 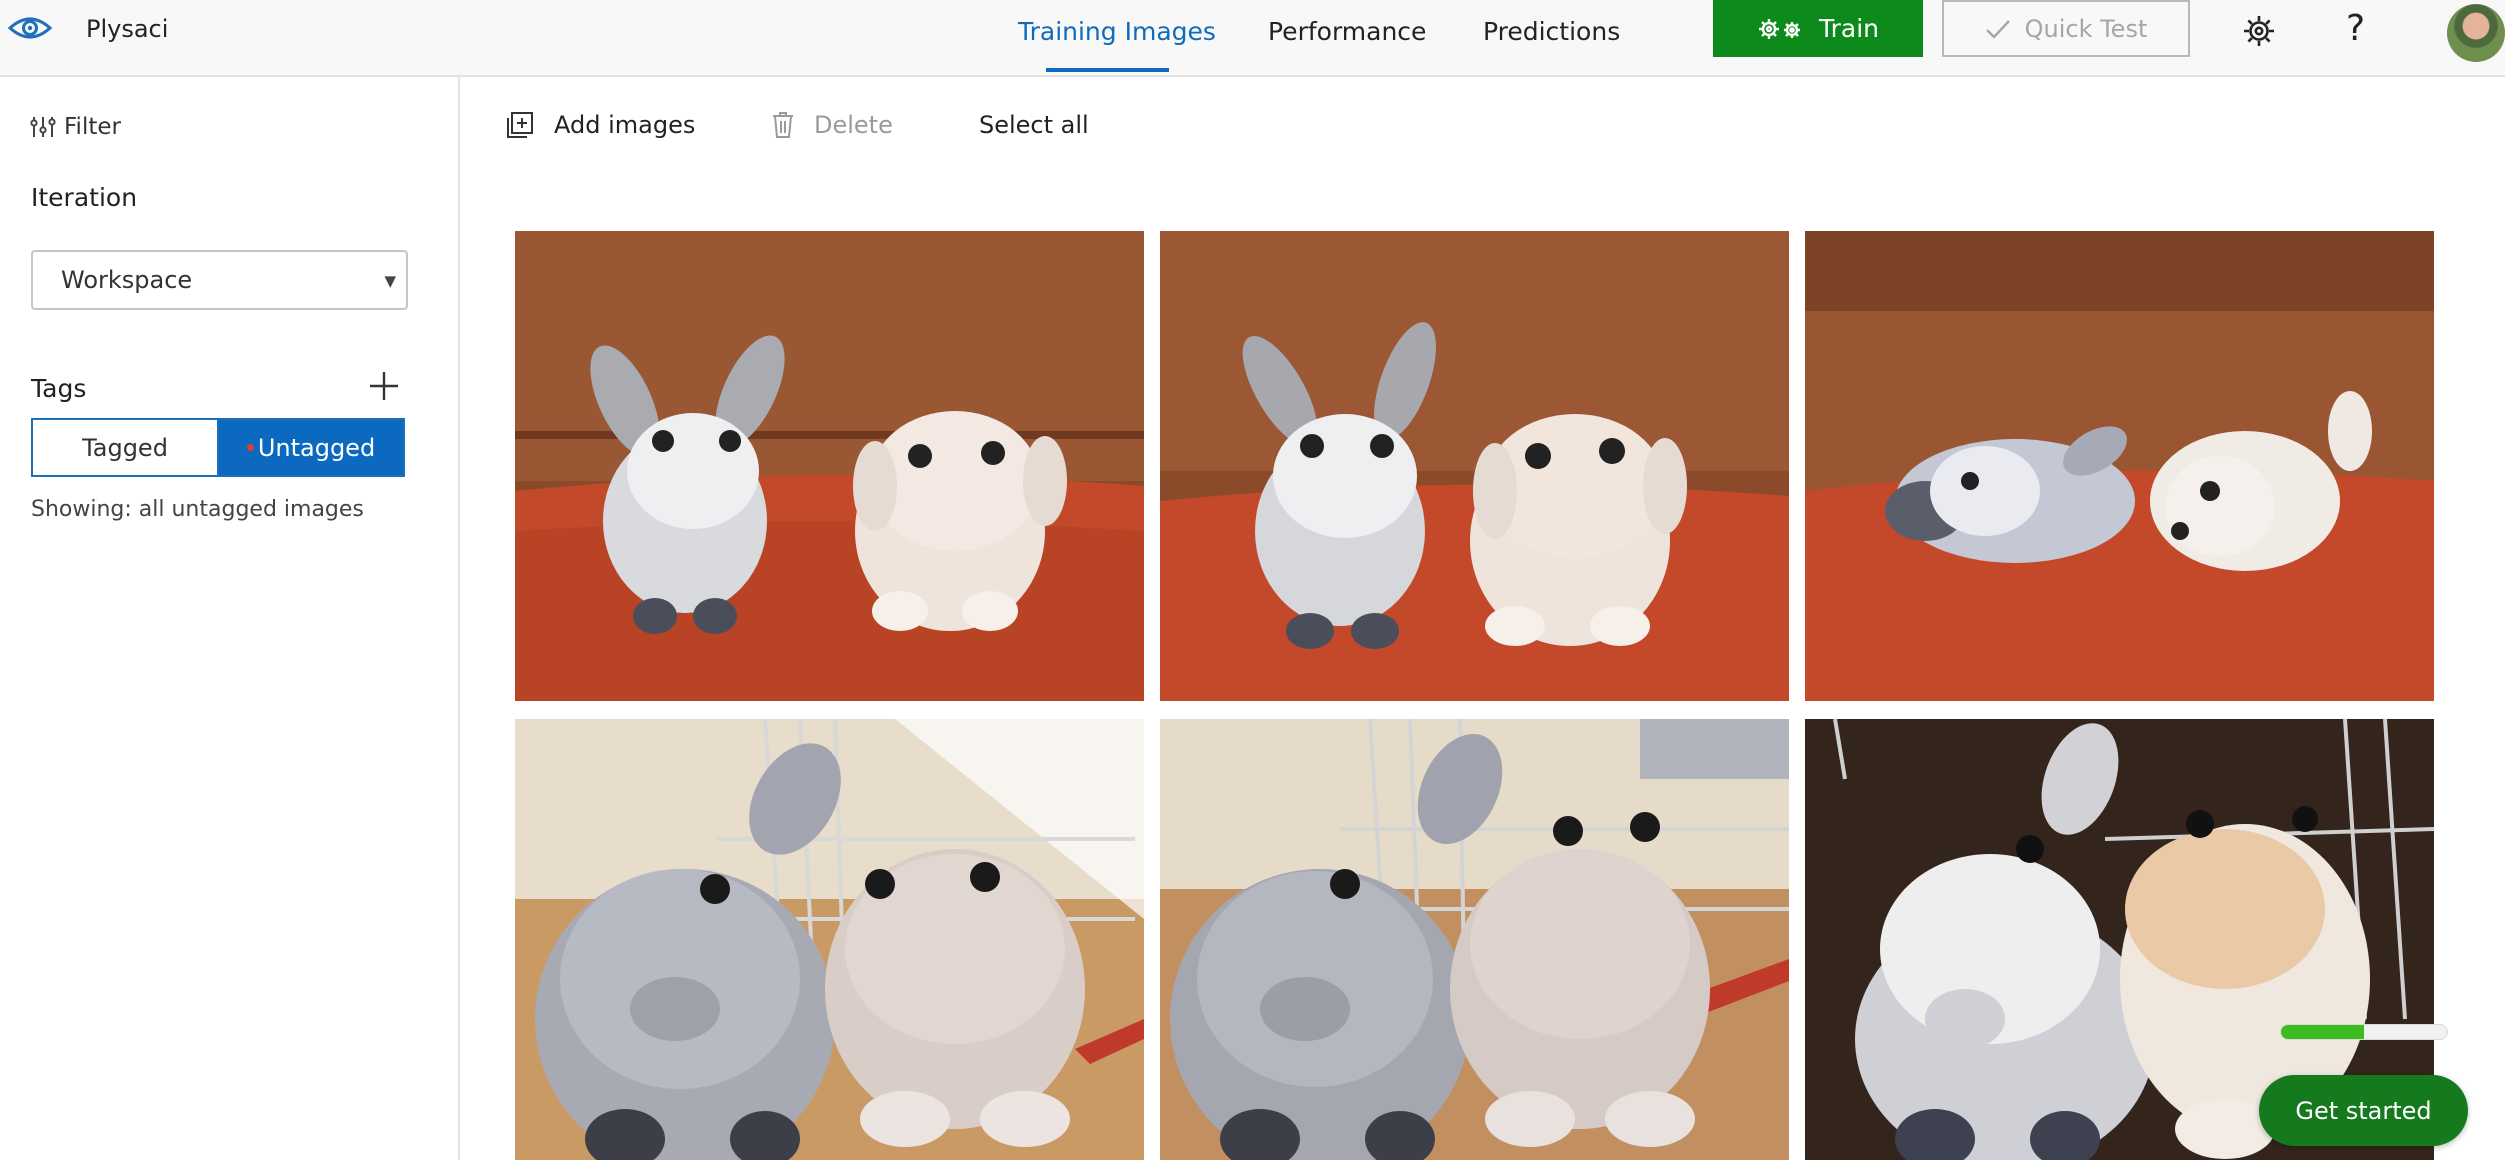 I want to click on train-label: Train, so click(x=1849, y=28).